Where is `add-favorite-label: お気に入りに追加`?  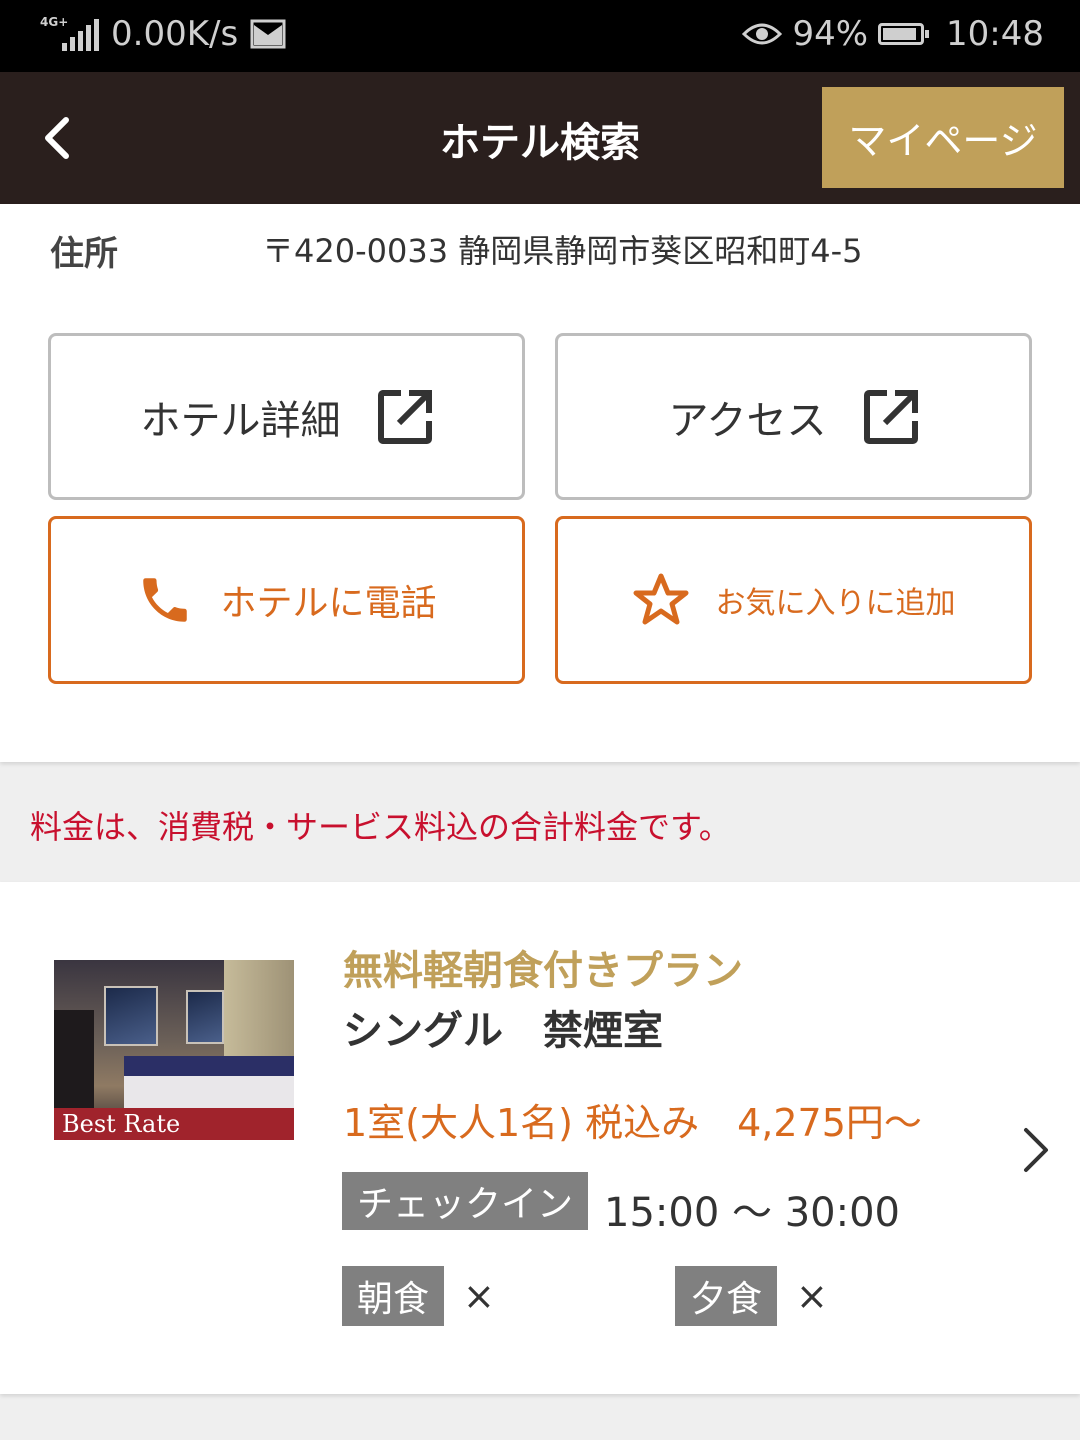 add-favorite-label: お気に入りに追加 is located at coordinates (835, 603).